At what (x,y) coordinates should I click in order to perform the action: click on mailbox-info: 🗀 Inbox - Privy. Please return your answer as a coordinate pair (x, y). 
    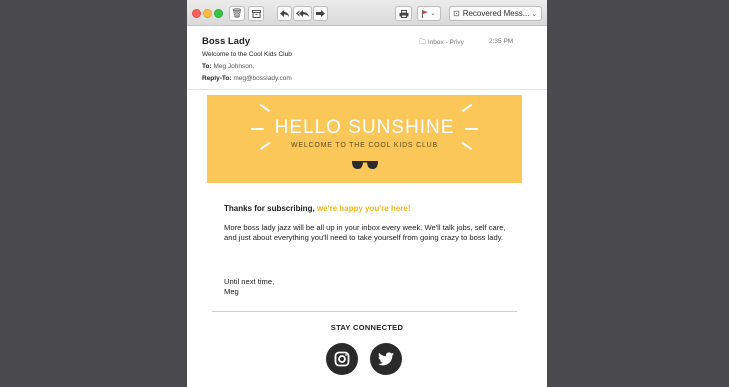
    Looking at the image, I should click on (441, 43).